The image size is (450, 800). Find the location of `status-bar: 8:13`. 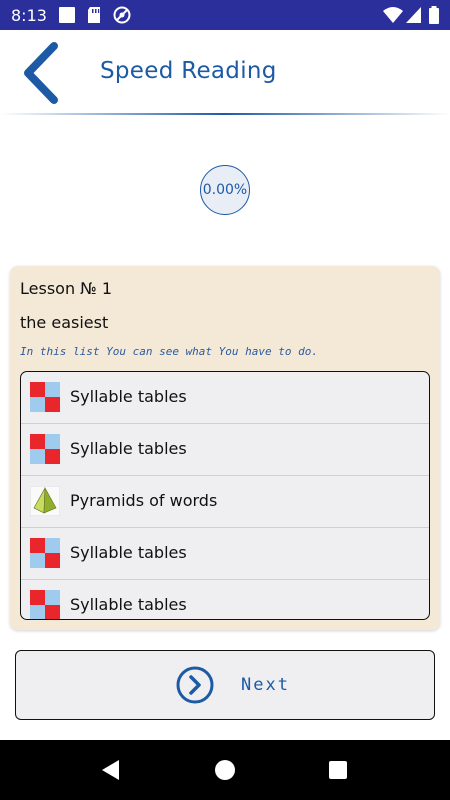

status-bar: 8:13 is located at coordinates (225, 15).